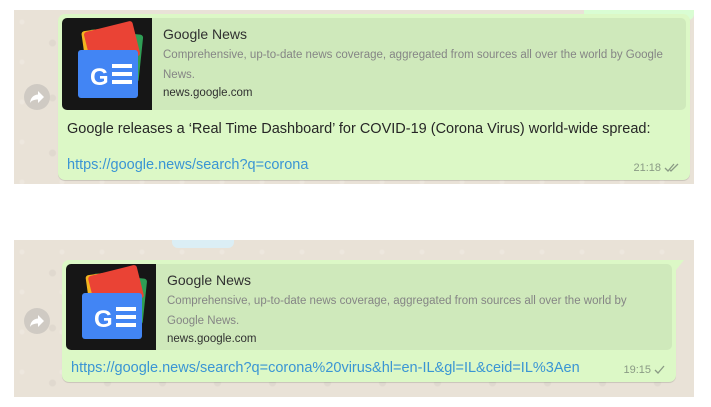  Describe the element at coordinates (203, 244) in the screenshot. I see `date-badge` at that location.